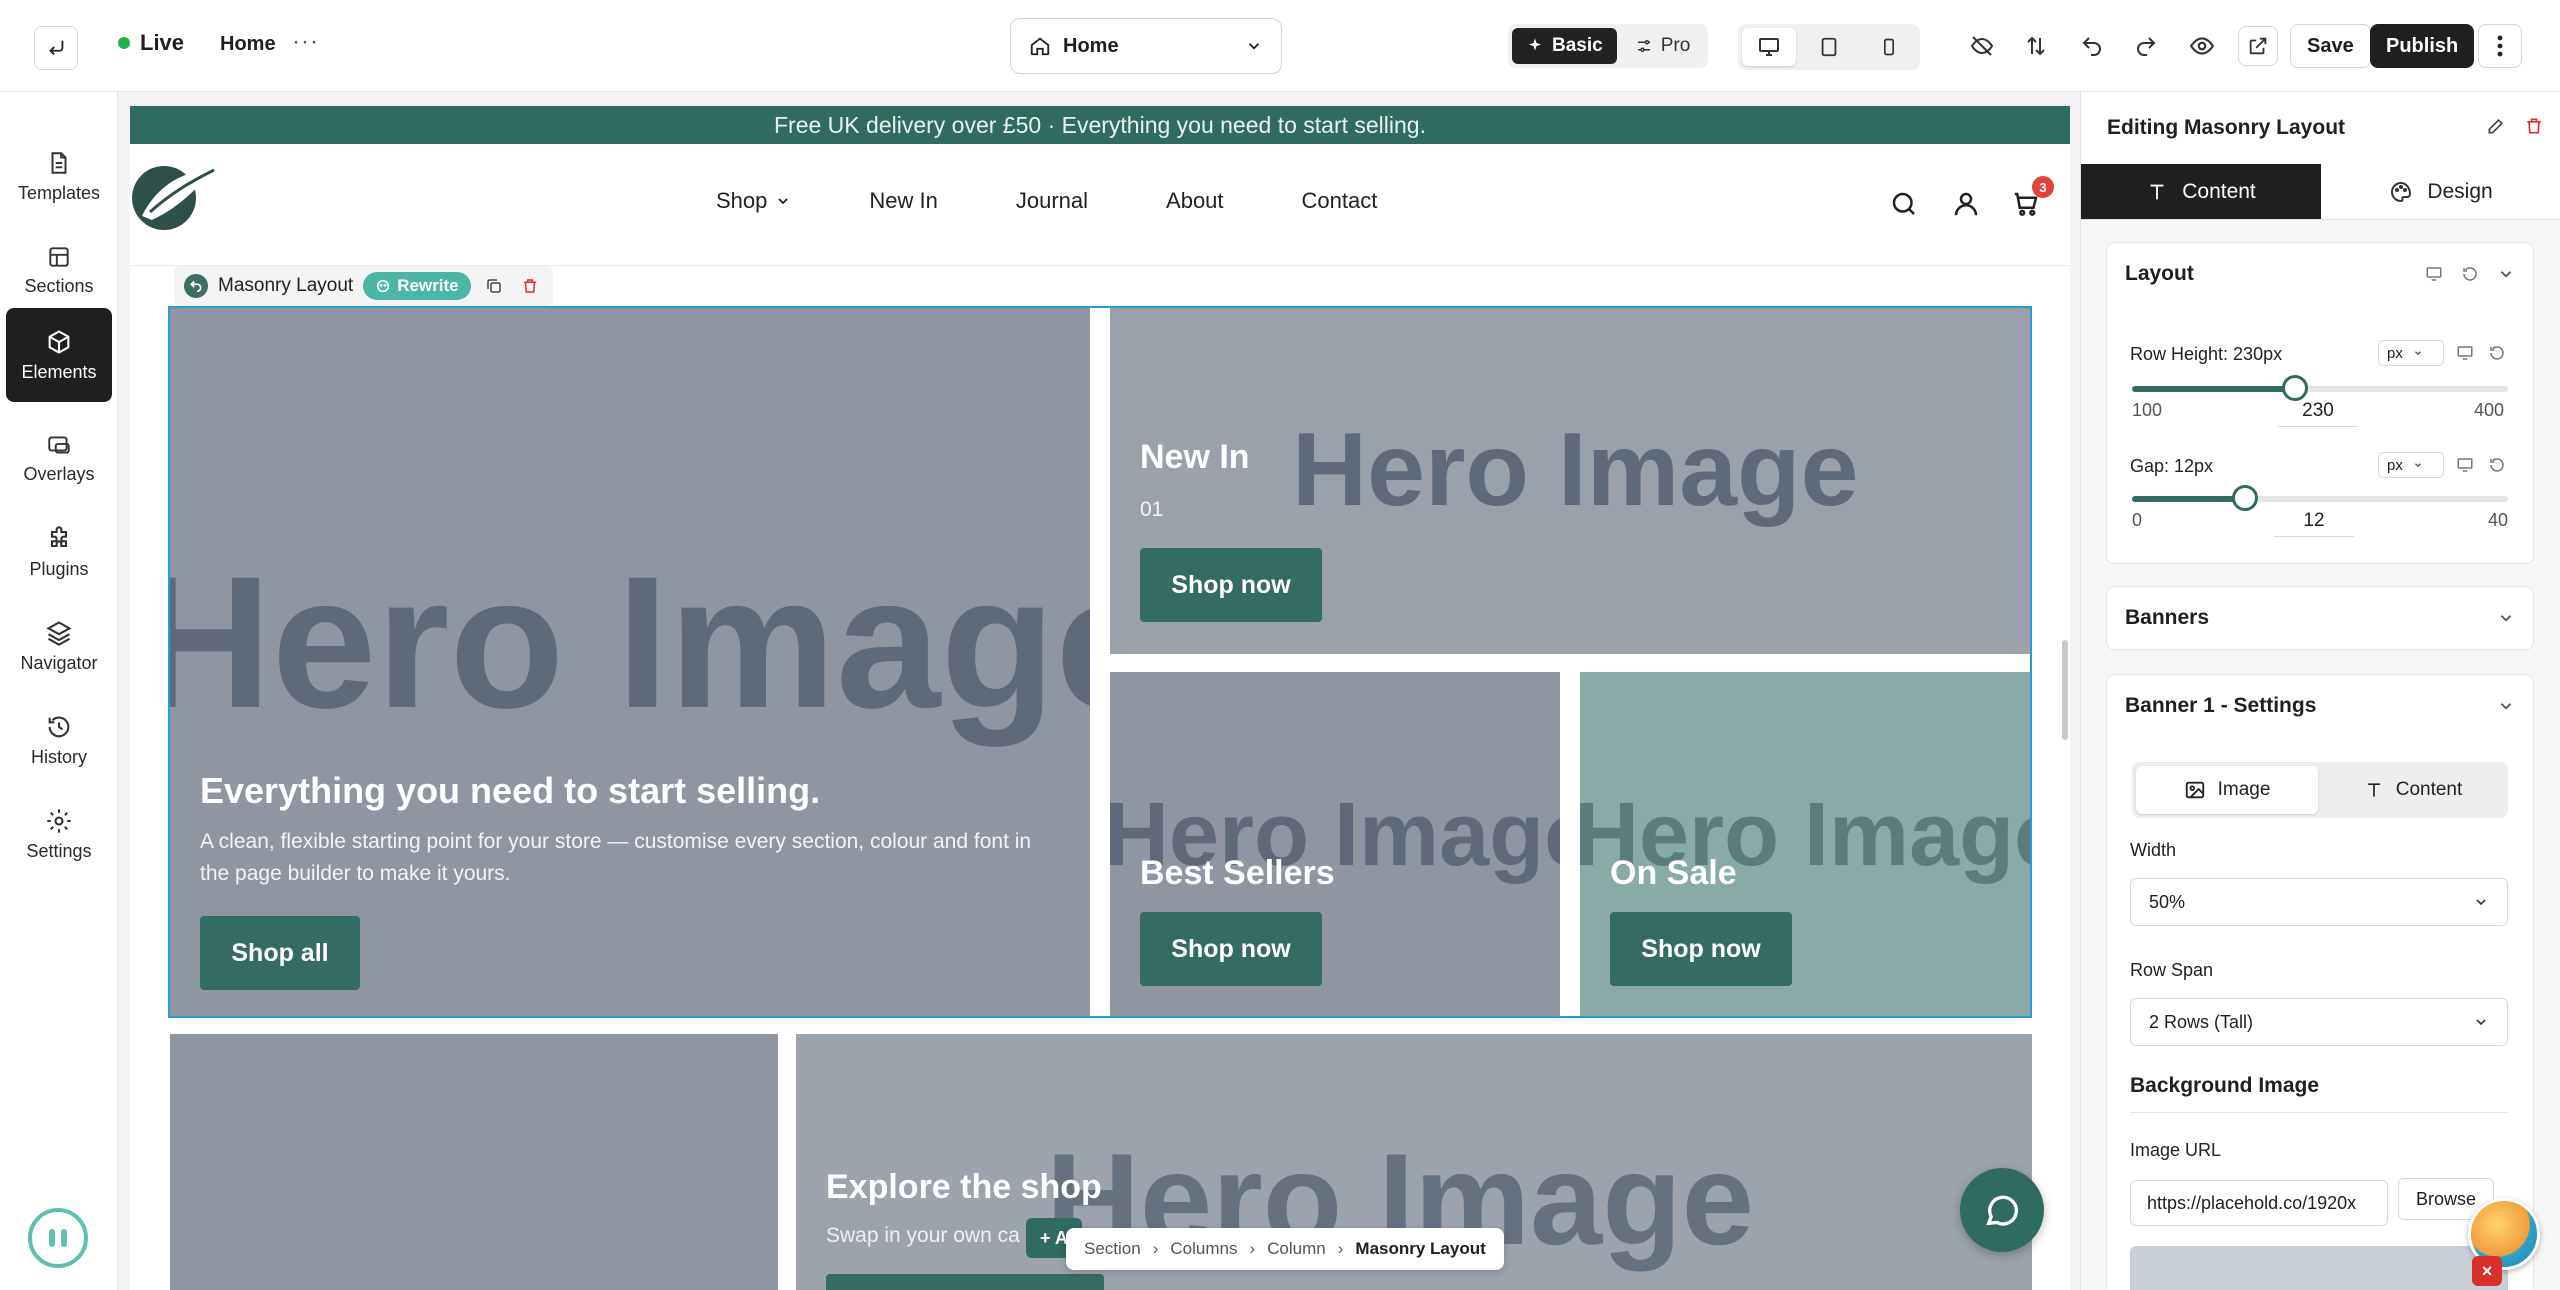 Image resolution: width=2560 pixels, height=1290 pixels. What do you see at coordinates (2258, 46) in the screenshot?
I see `open-external-icon` at bounding box center [2258, 46].